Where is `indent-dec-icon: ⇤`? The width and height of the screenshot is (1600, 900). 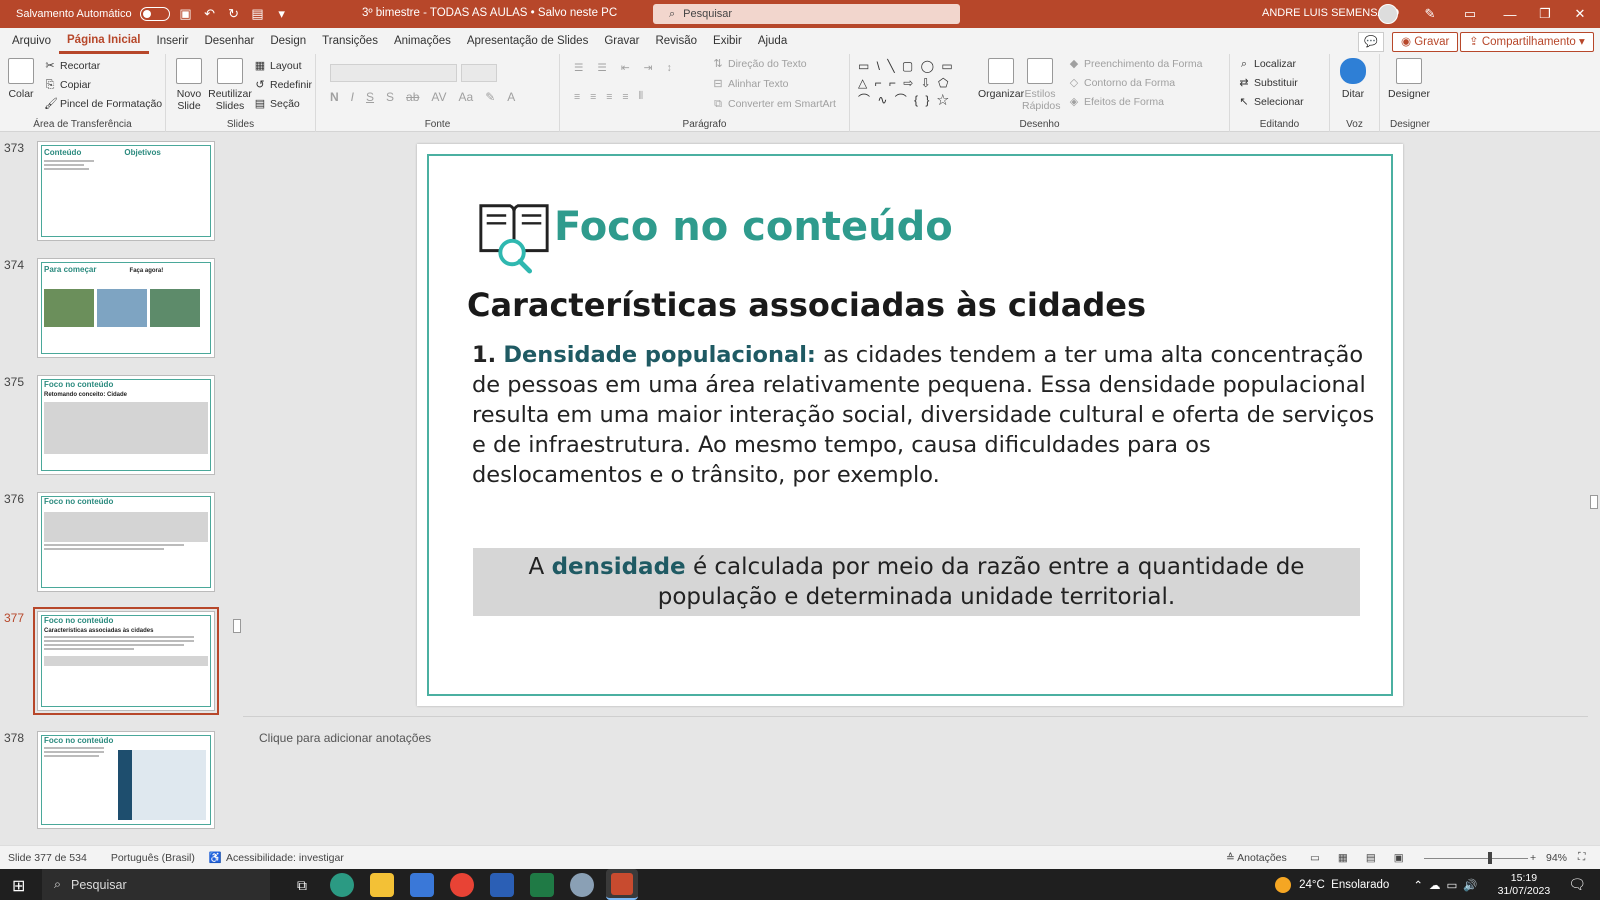 indent-dec-icon: ⇤ is located at coordinates (625, 68).